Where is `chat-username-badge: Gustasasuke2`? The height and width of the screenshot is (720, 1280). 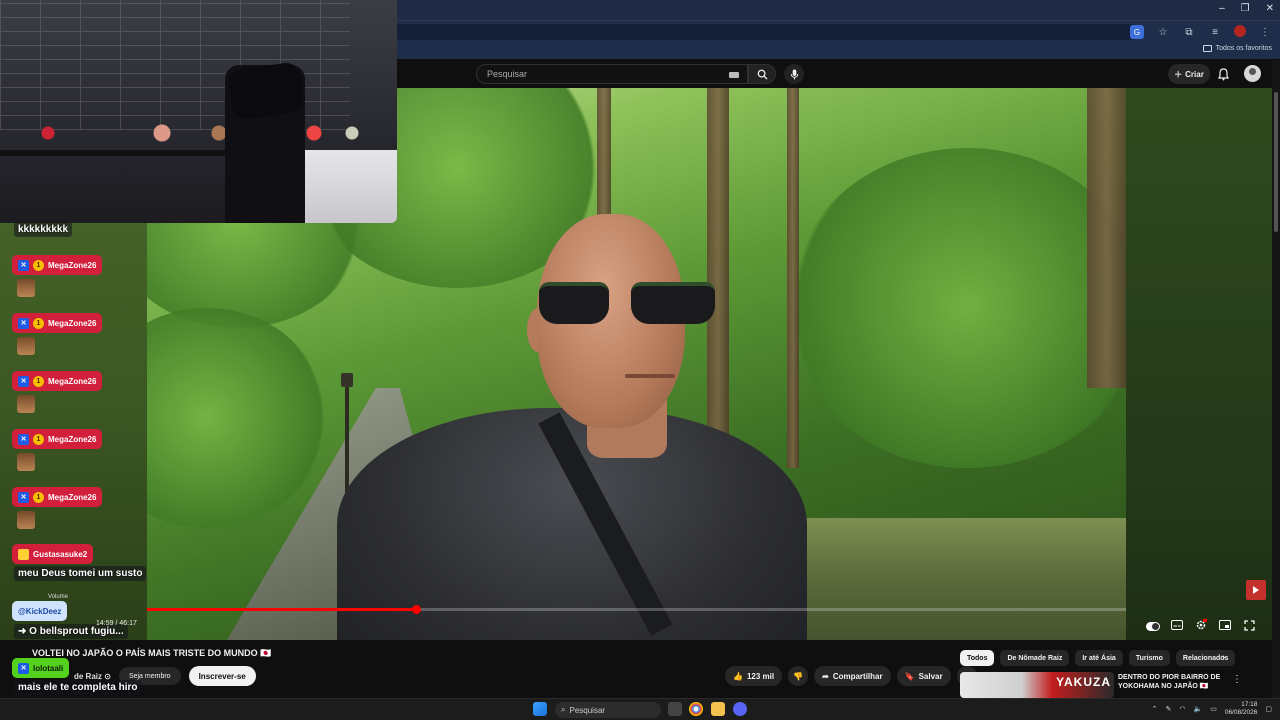
chat-username-badge: Gustasasuke2 is located at coordinates (53, 554).